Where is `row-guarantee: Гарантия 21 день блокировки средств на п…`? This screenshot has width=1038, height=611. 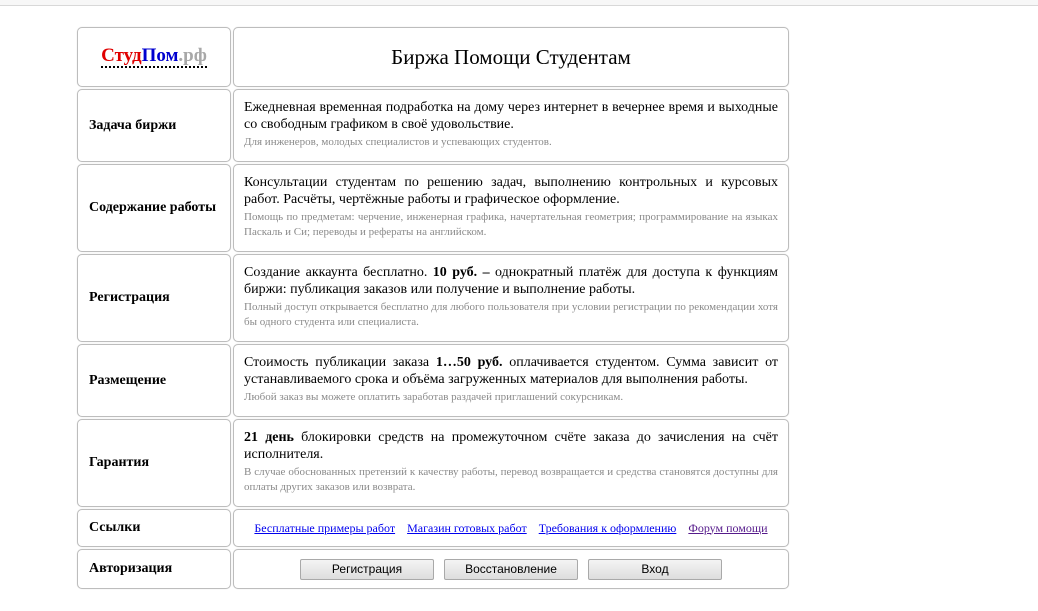 row-guarantee: Гарантия 21 день блокировки средств на п… is located at coordinates (434, 463).